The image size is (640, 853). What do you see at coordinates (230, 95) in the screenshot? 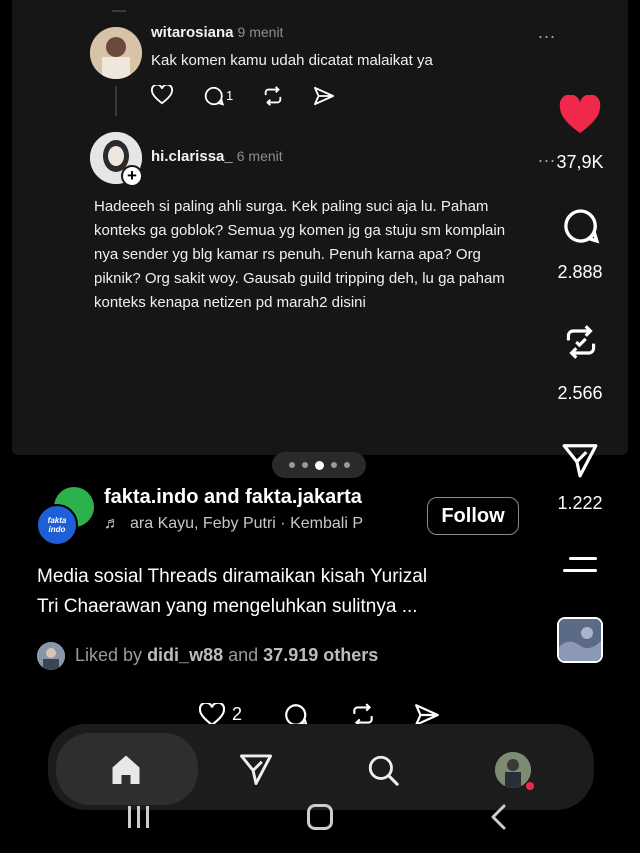
I see `reply-count: 1` at bounding box center [230, 95].